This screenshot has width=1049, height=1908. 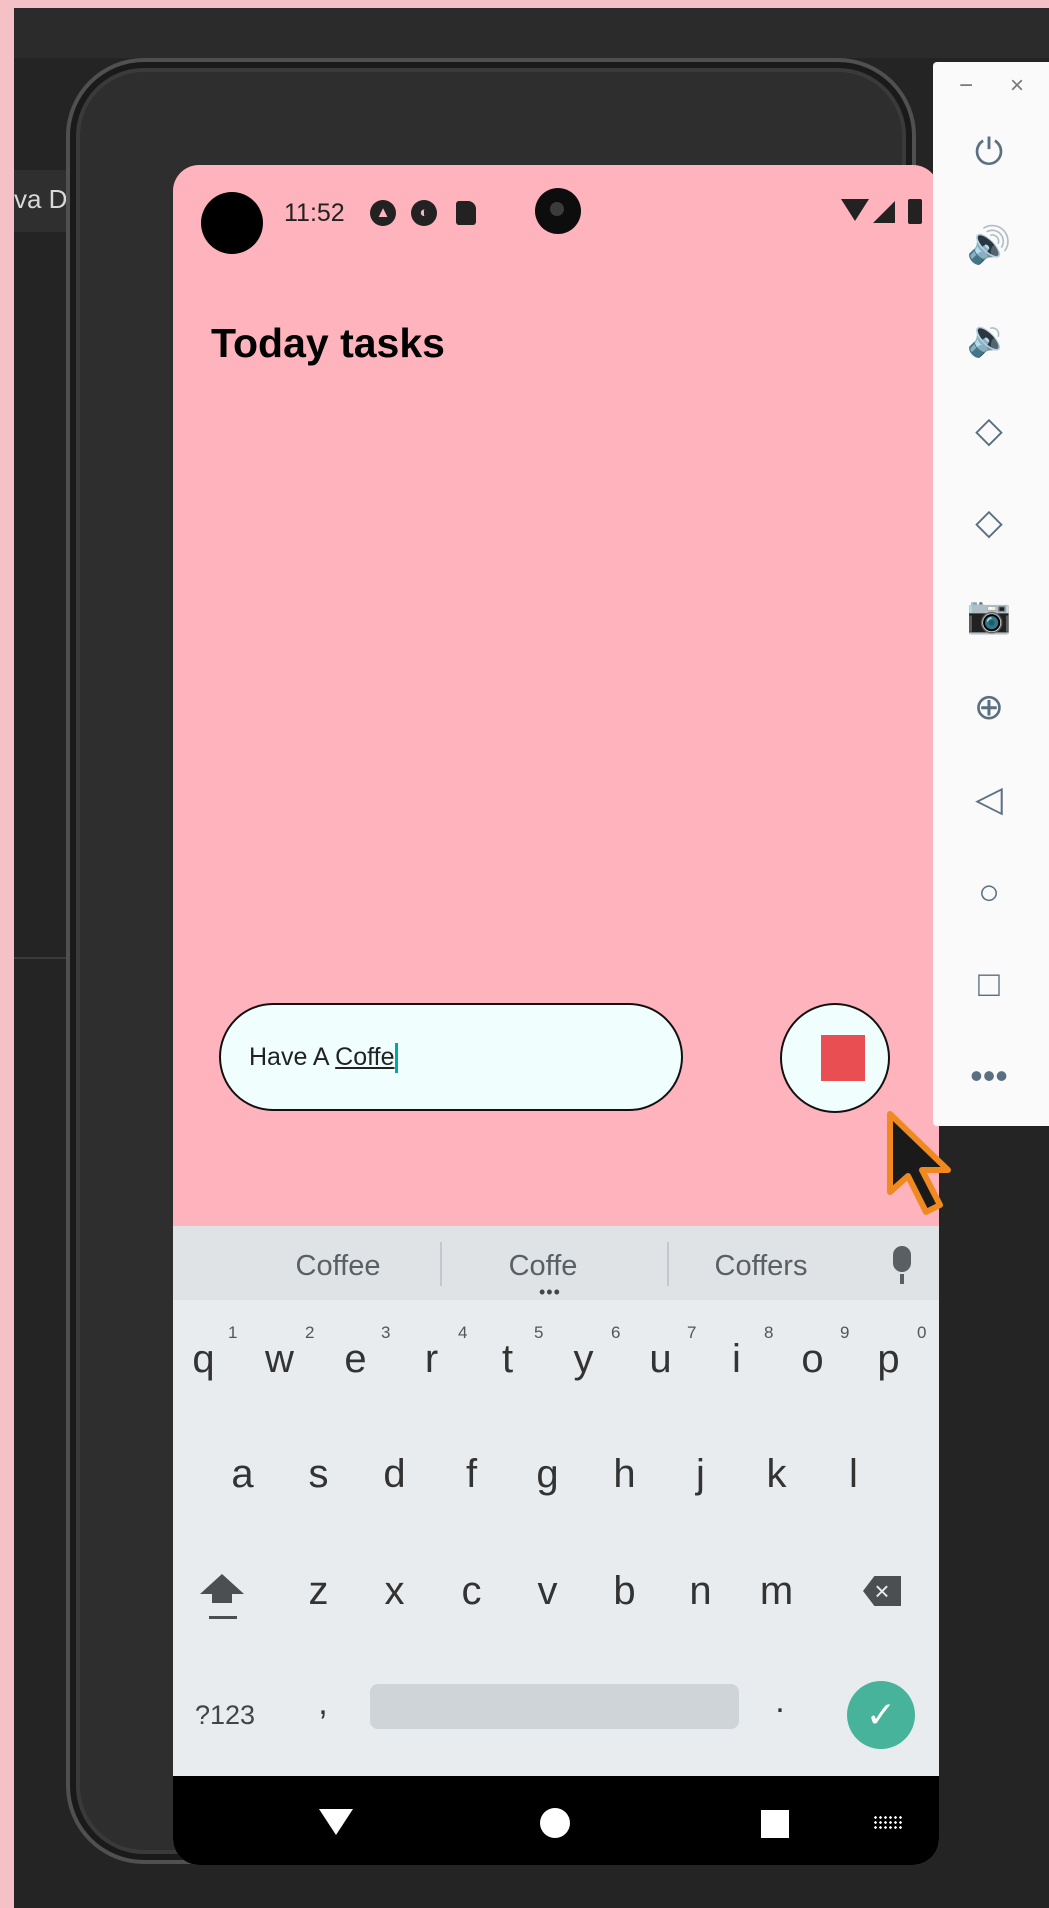 I want to click on suggestion-center: Coffe, so click(x=543, y=1266).